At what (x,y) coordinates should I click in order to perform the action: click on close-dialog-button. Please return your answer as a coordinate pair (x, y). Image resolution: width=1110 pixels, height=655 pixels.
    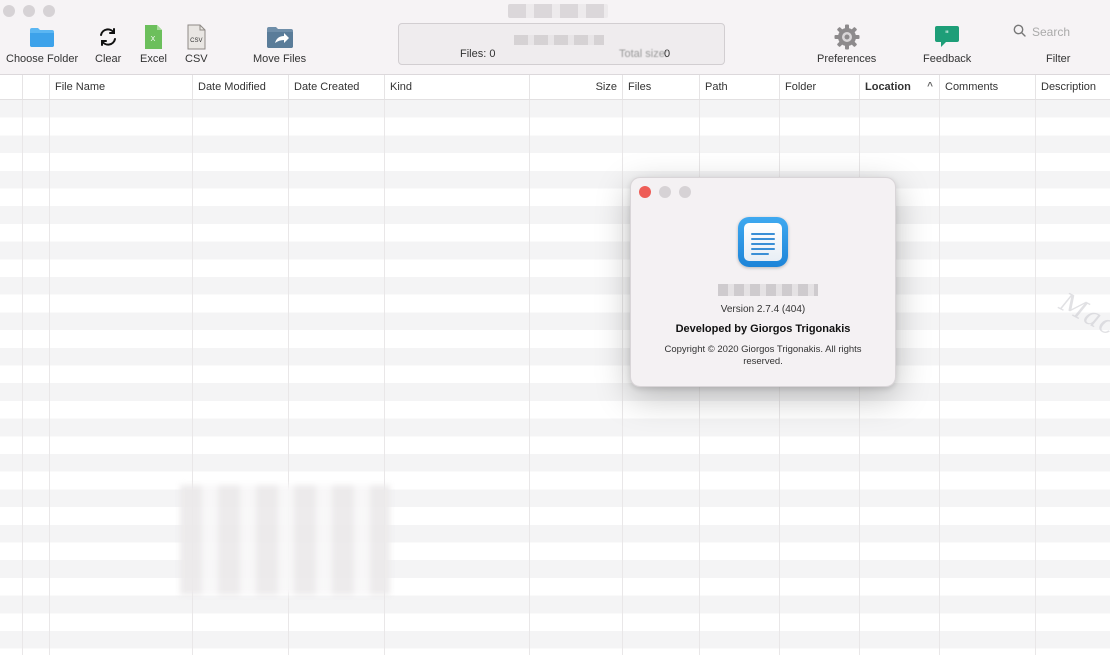
    Looking at the image, I should click on (645, 192).